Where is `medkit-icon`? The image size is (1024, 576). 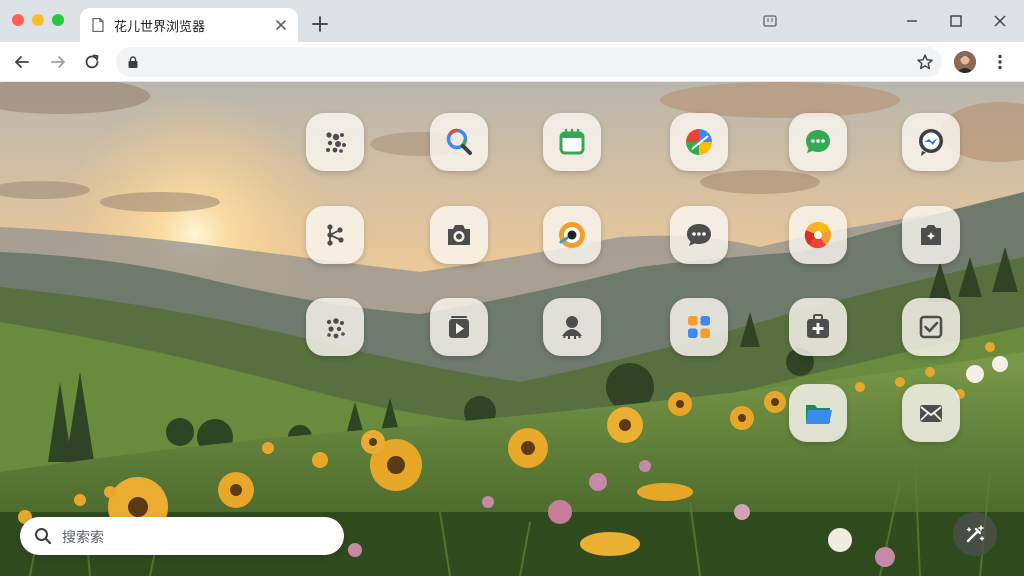
medkit-icon is located at coordinates (818, 326).